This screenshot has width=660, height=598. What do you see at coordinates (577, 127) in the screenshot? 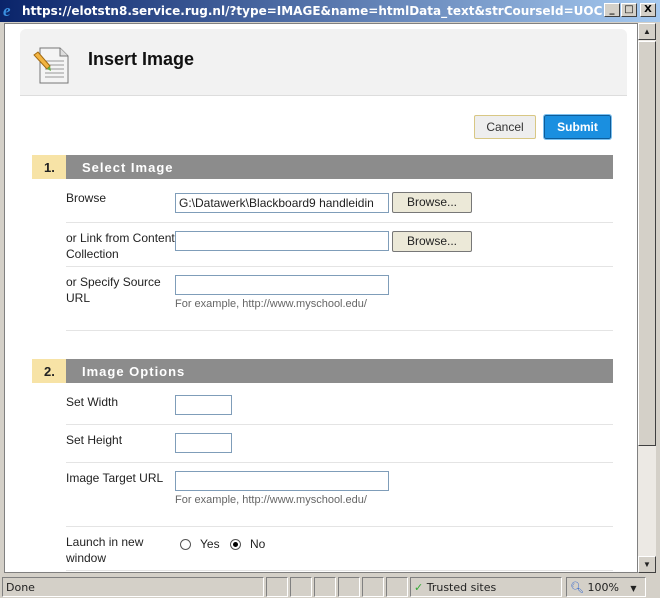
I see `submit-button: Submit` at bounding box center [577, 127].